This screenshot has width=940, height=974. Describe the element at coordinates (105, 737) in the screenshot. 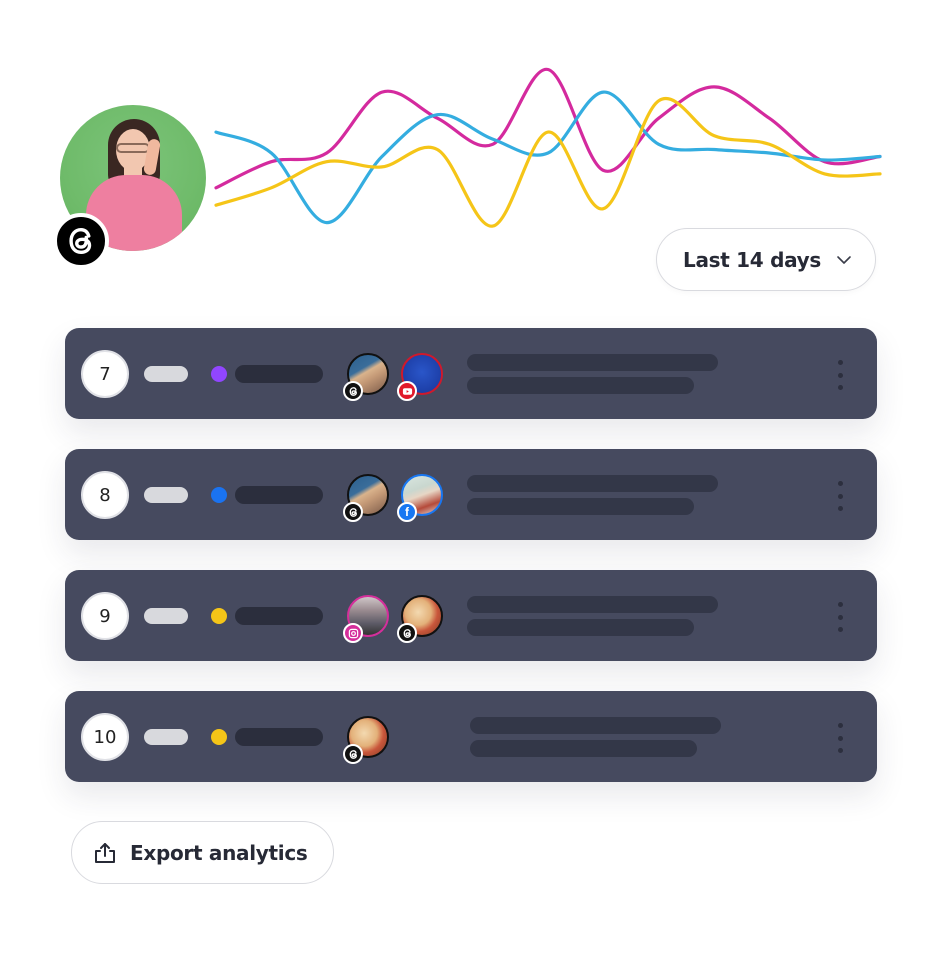

I see `rank-badge: 10` at that location.